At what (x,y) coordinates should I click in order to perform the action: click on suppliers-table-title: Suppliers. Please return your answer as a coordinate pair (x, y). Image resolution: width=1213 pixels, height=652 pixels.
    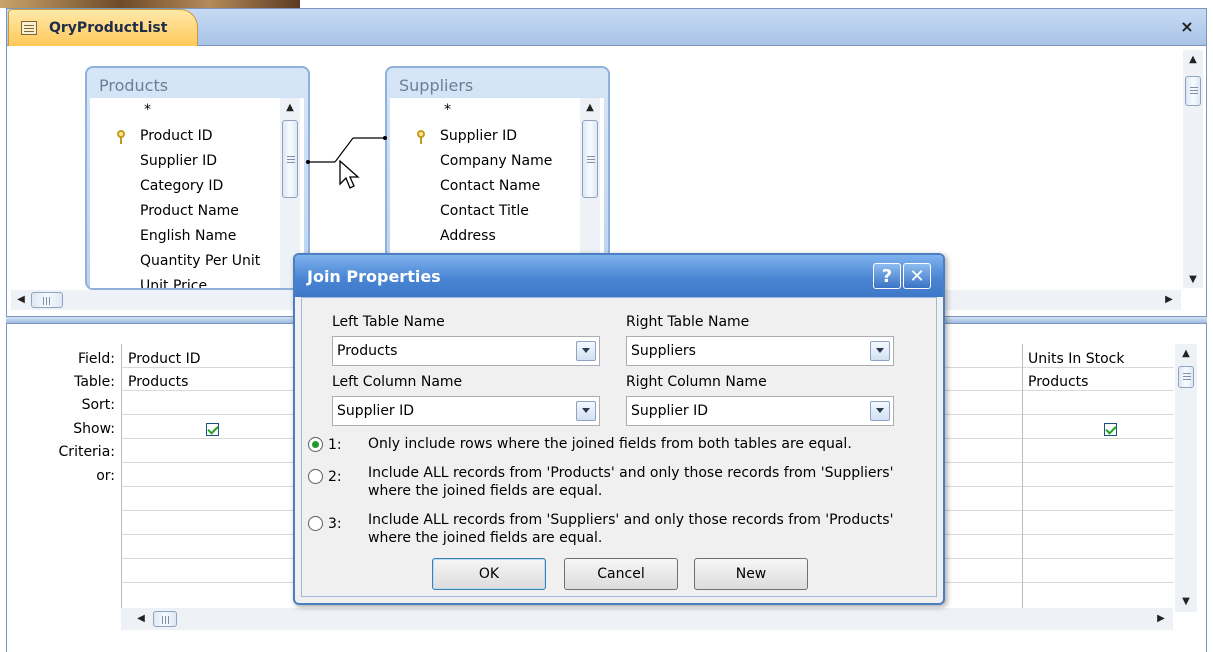
    Looking at the image, I should click on (436, 85).